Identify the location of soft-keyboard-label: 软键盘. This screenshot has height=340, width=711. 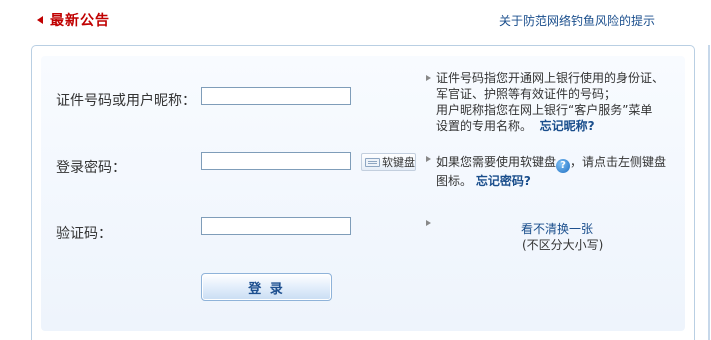
(398, 162).